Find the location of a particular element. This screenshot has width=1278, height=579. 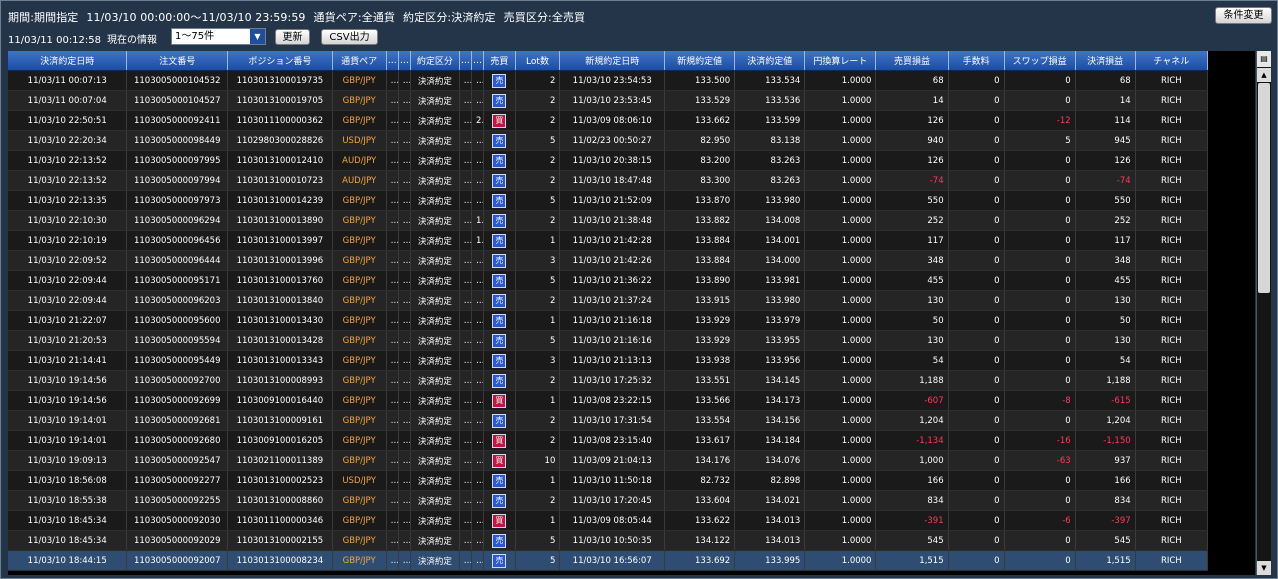

table-cell: 11/03/08 23:15:40 is located at coordinates (612, 440).